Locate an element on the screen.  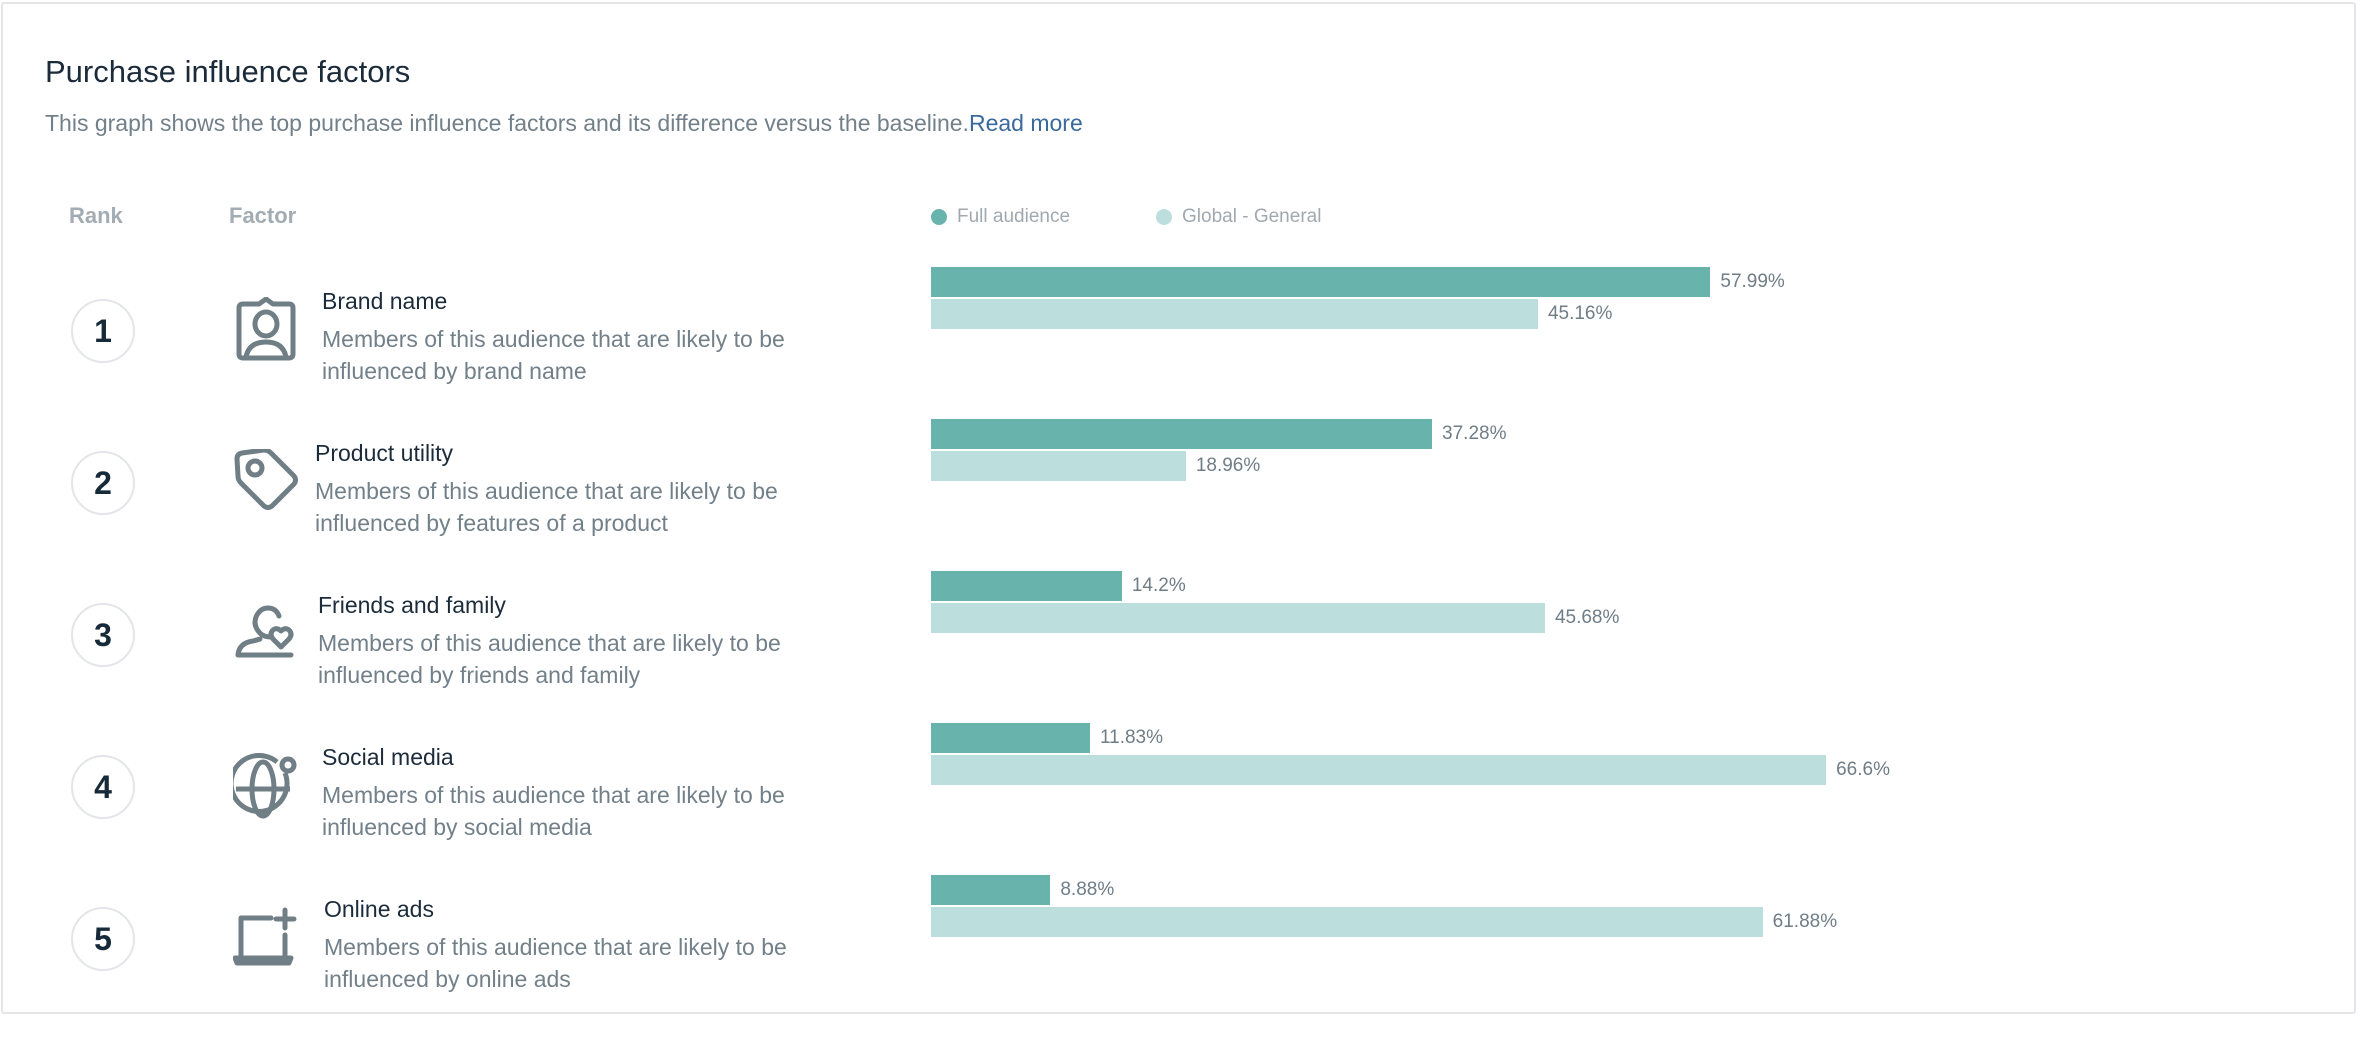
person-heart-icon is located at coordinates (264, 631).